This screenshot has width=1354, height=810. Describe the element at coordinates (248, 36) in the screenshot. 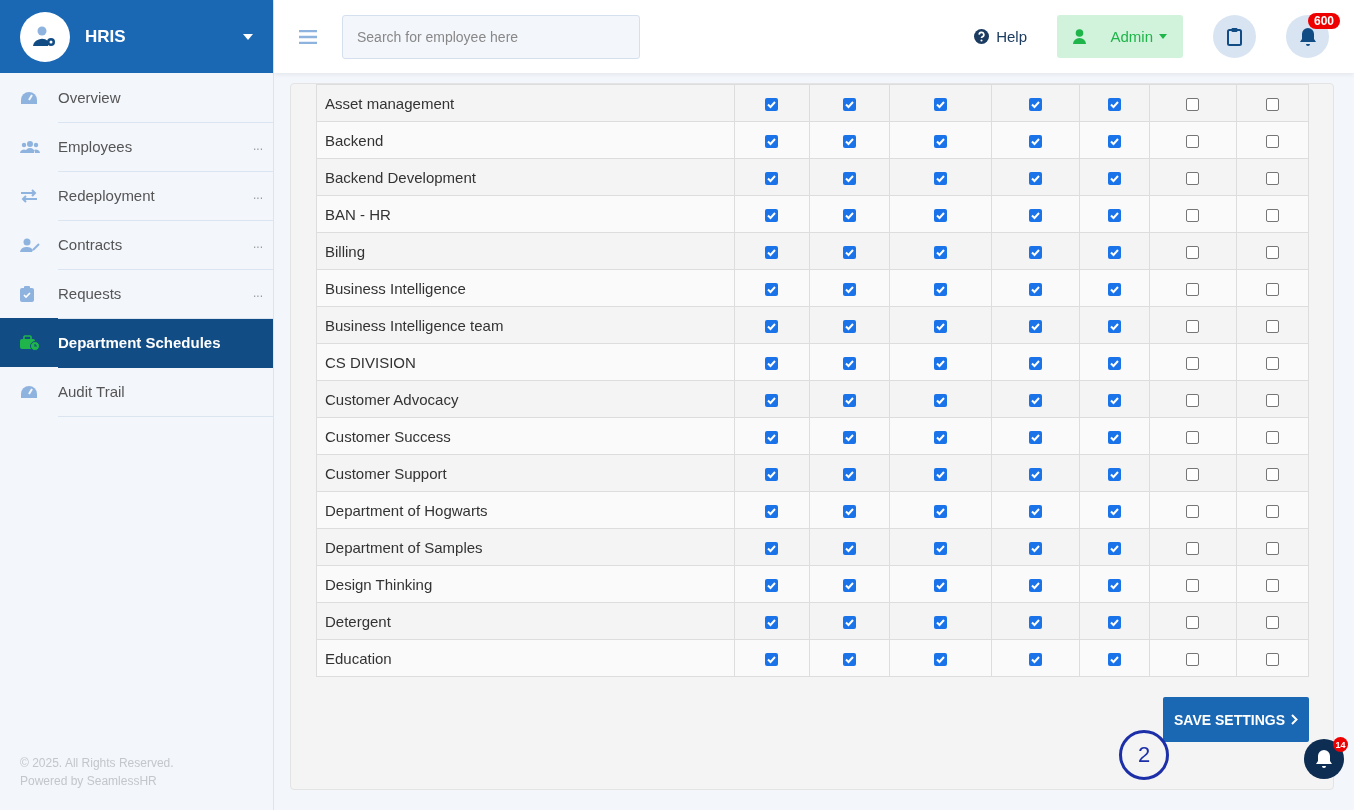

I see `caret-icon` at that location.